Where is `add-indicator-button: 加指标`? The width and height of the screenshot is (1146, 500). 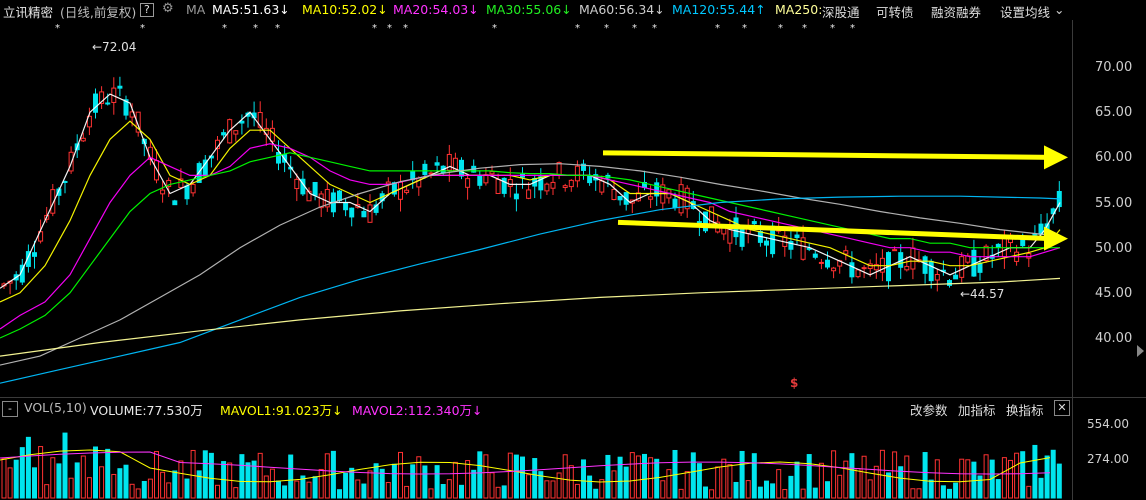
add-indicator-button: 加指标 is located at coordinates (977, 409).